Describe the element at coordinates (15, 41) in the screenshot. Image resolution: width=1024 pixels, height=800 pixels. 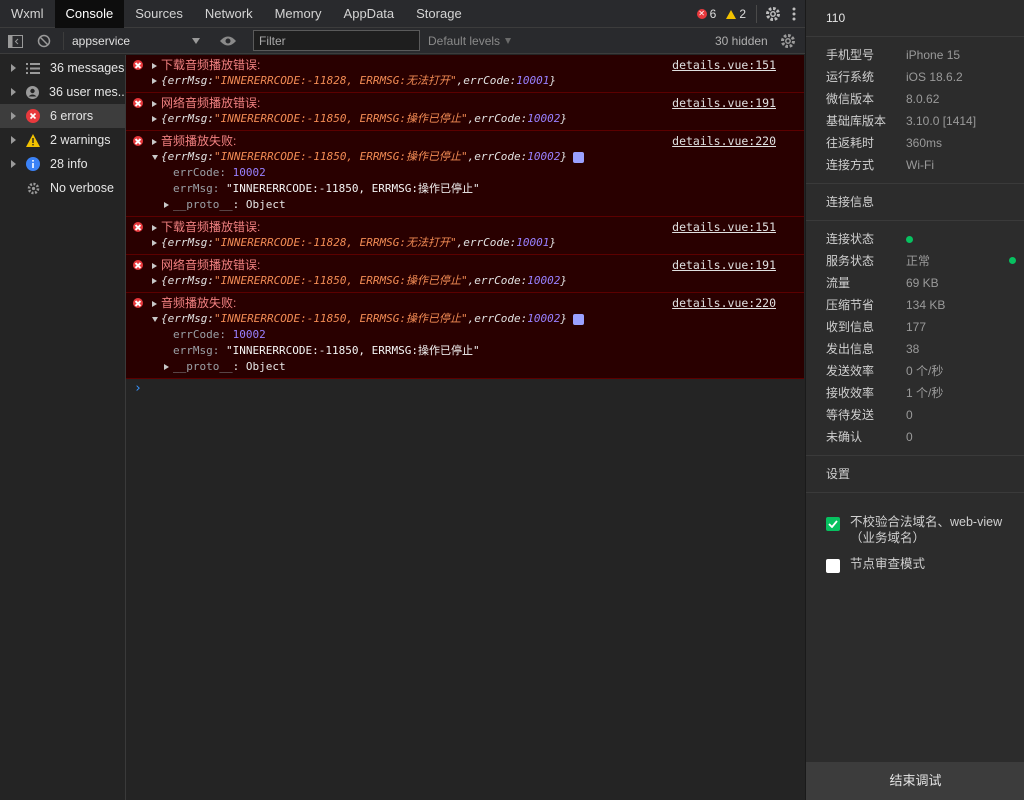
I see `sidebar-toggle-icon` at that location.